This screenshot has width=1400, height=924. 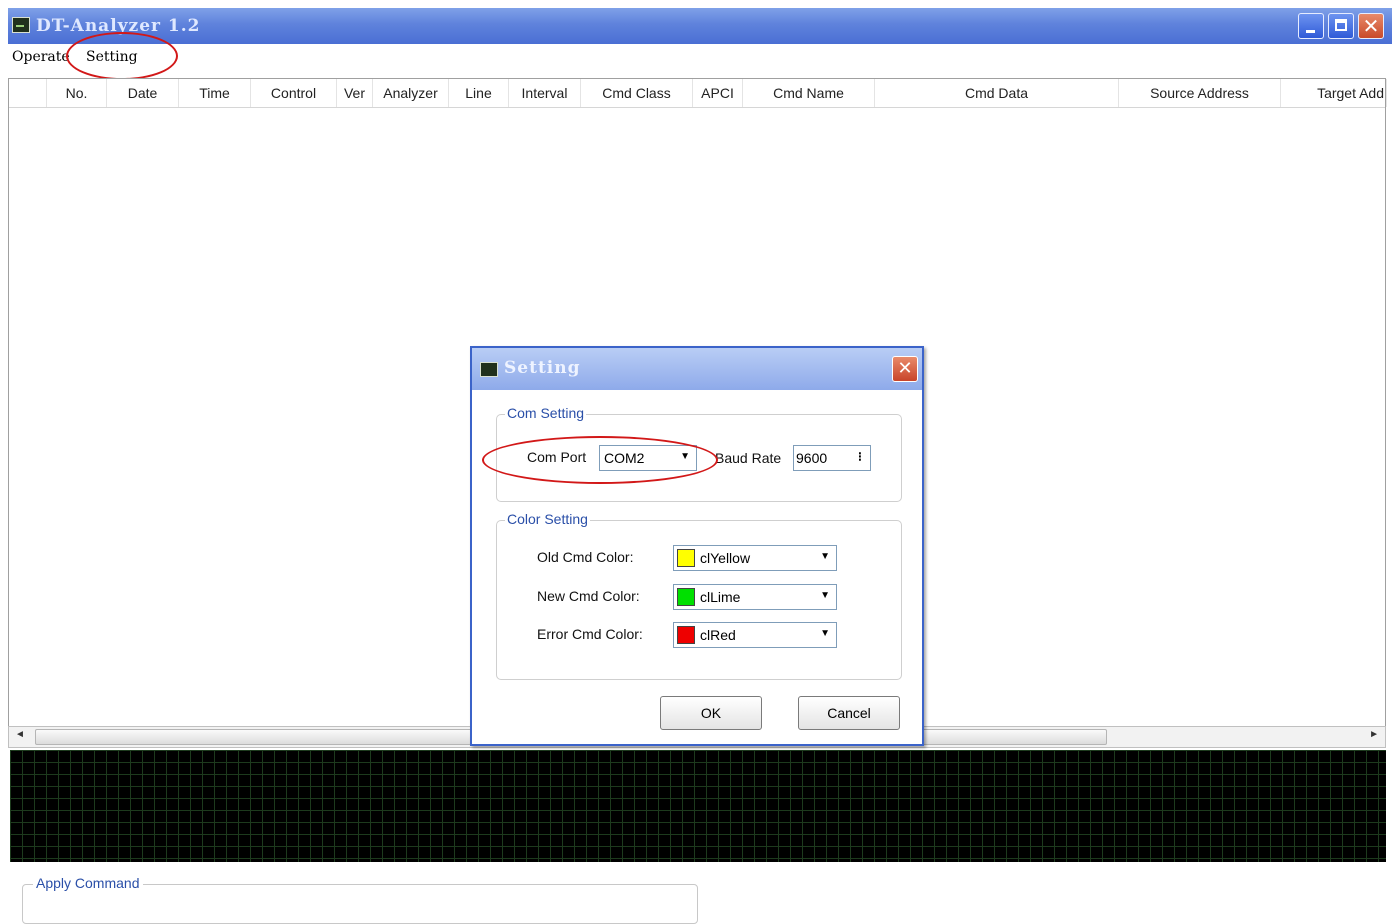 What do you see at coordinates (122, 56) in the screenshot?
I see `annotation-circle-setting-menu` at bounding box center [122, 56].